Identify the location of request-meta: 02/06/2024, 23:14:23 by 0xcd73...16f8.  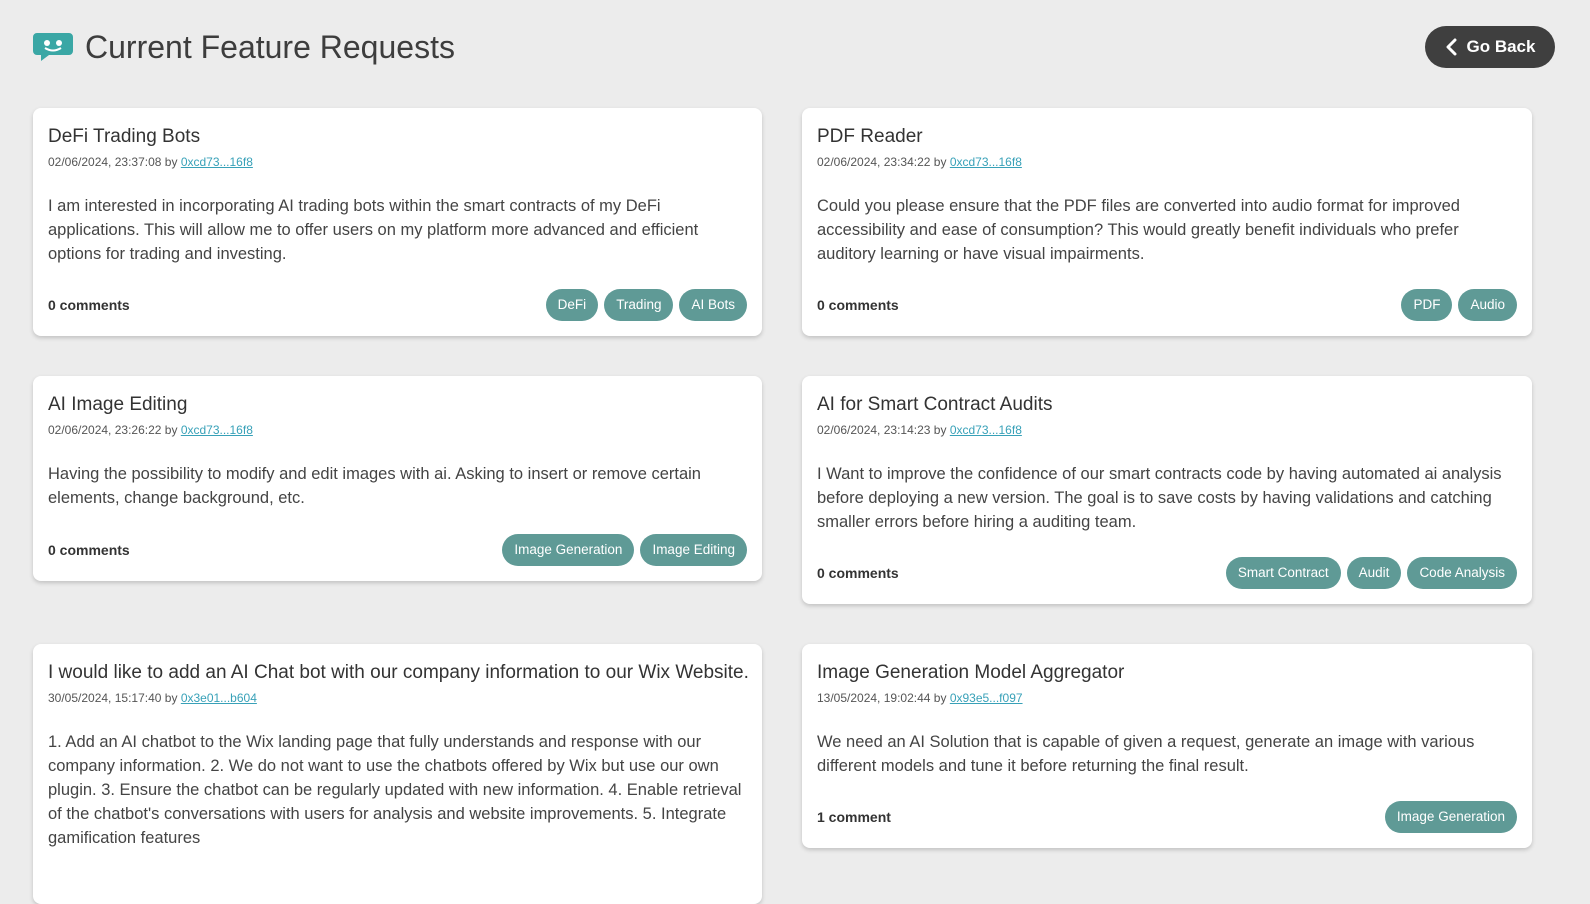
(1167, 430).